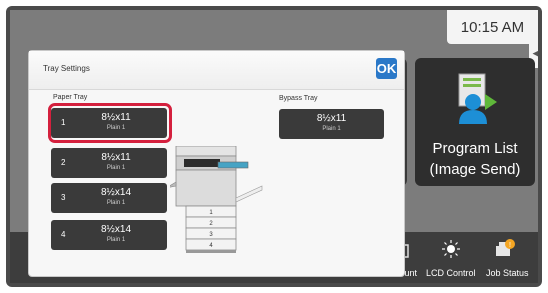 This screenshot has height=293, width=548. What do you see at coordinates (331, 118) in the screenshot?
I see `bypass-paper-size: 8½x11` at bounding box center [331, 118].